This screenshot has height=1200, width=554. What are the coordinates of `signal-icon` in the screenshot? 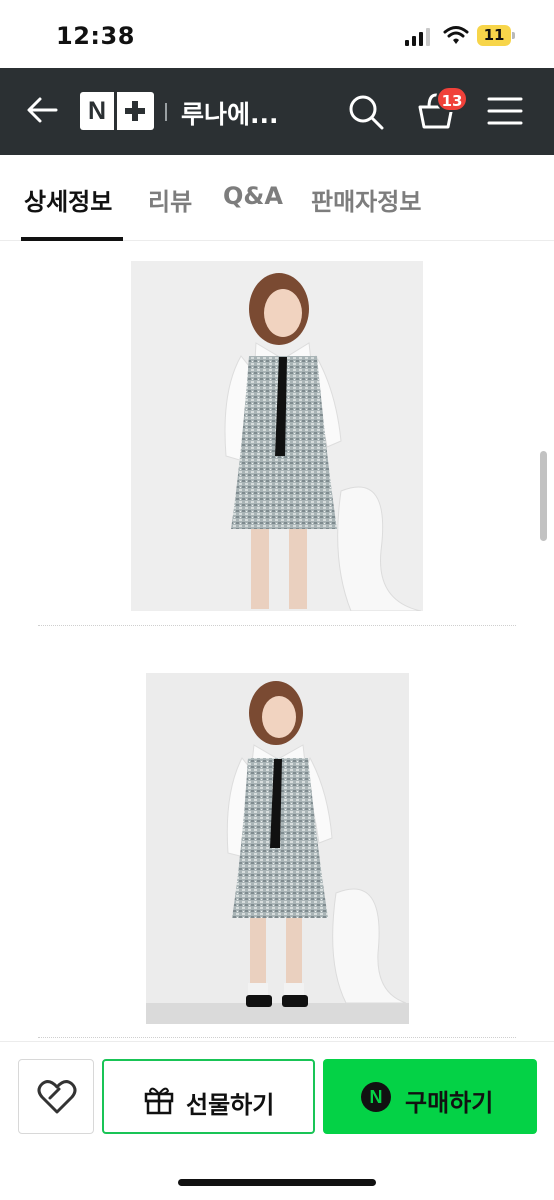 It's located at (417, 37).